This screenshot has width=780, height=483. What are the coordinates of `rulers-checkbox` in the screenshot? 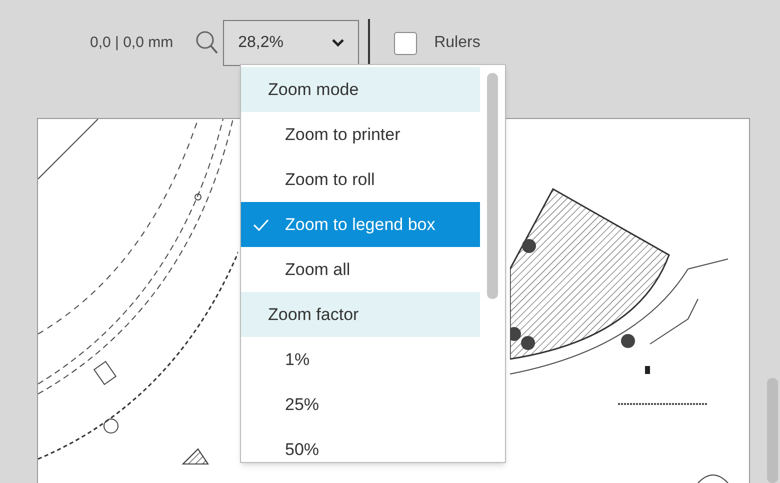 It's located at (406, 43).